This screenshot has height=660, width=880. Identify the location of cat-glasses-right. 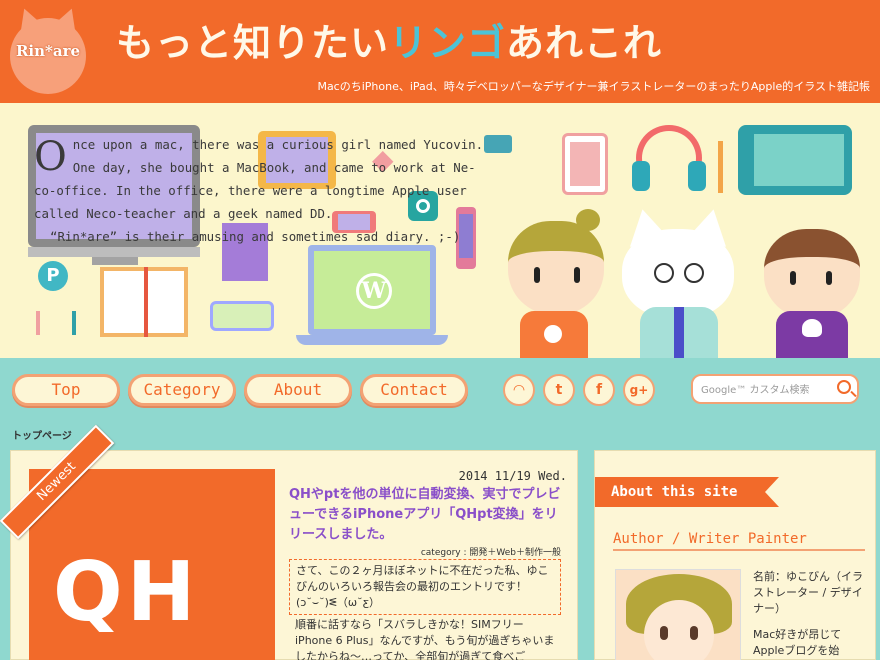
(694, 273).